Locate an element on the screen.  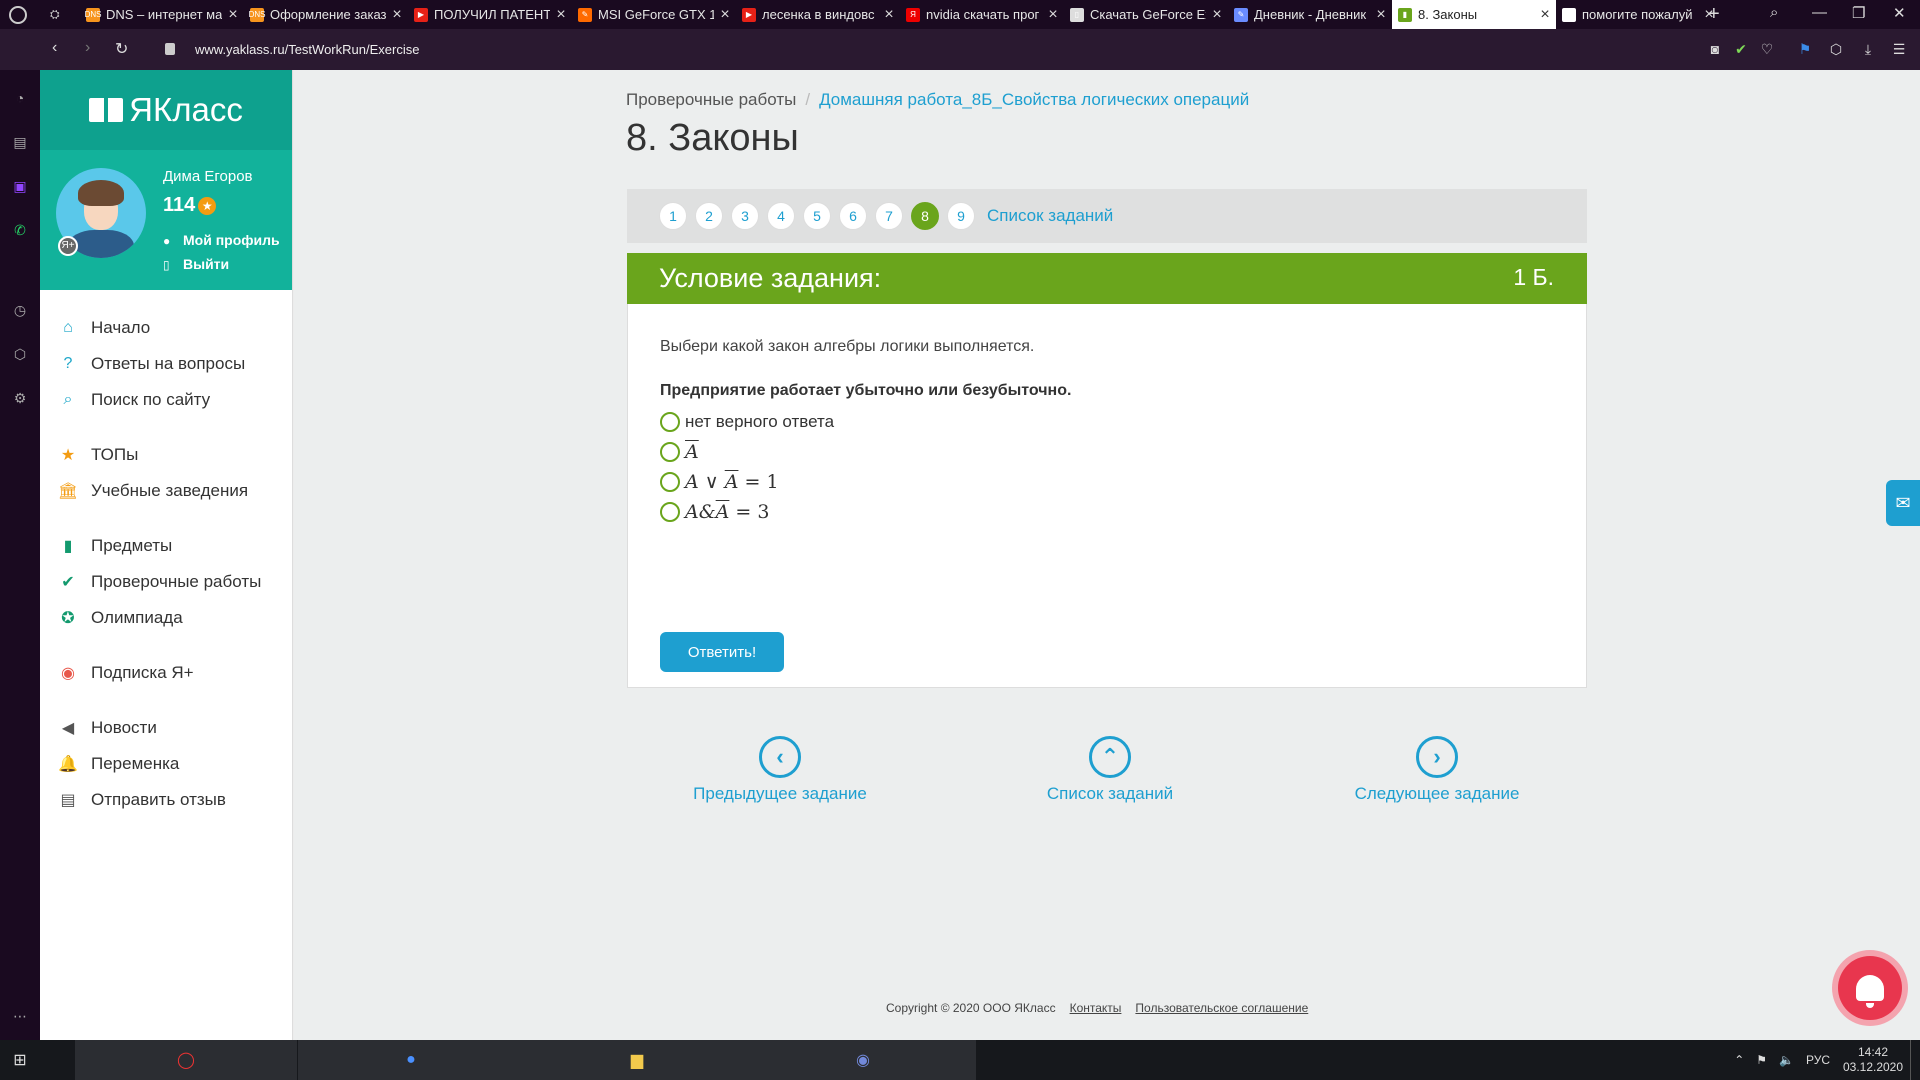
browser-tab: ▮ 8. Законы × is located at coordinates (1474, 14).